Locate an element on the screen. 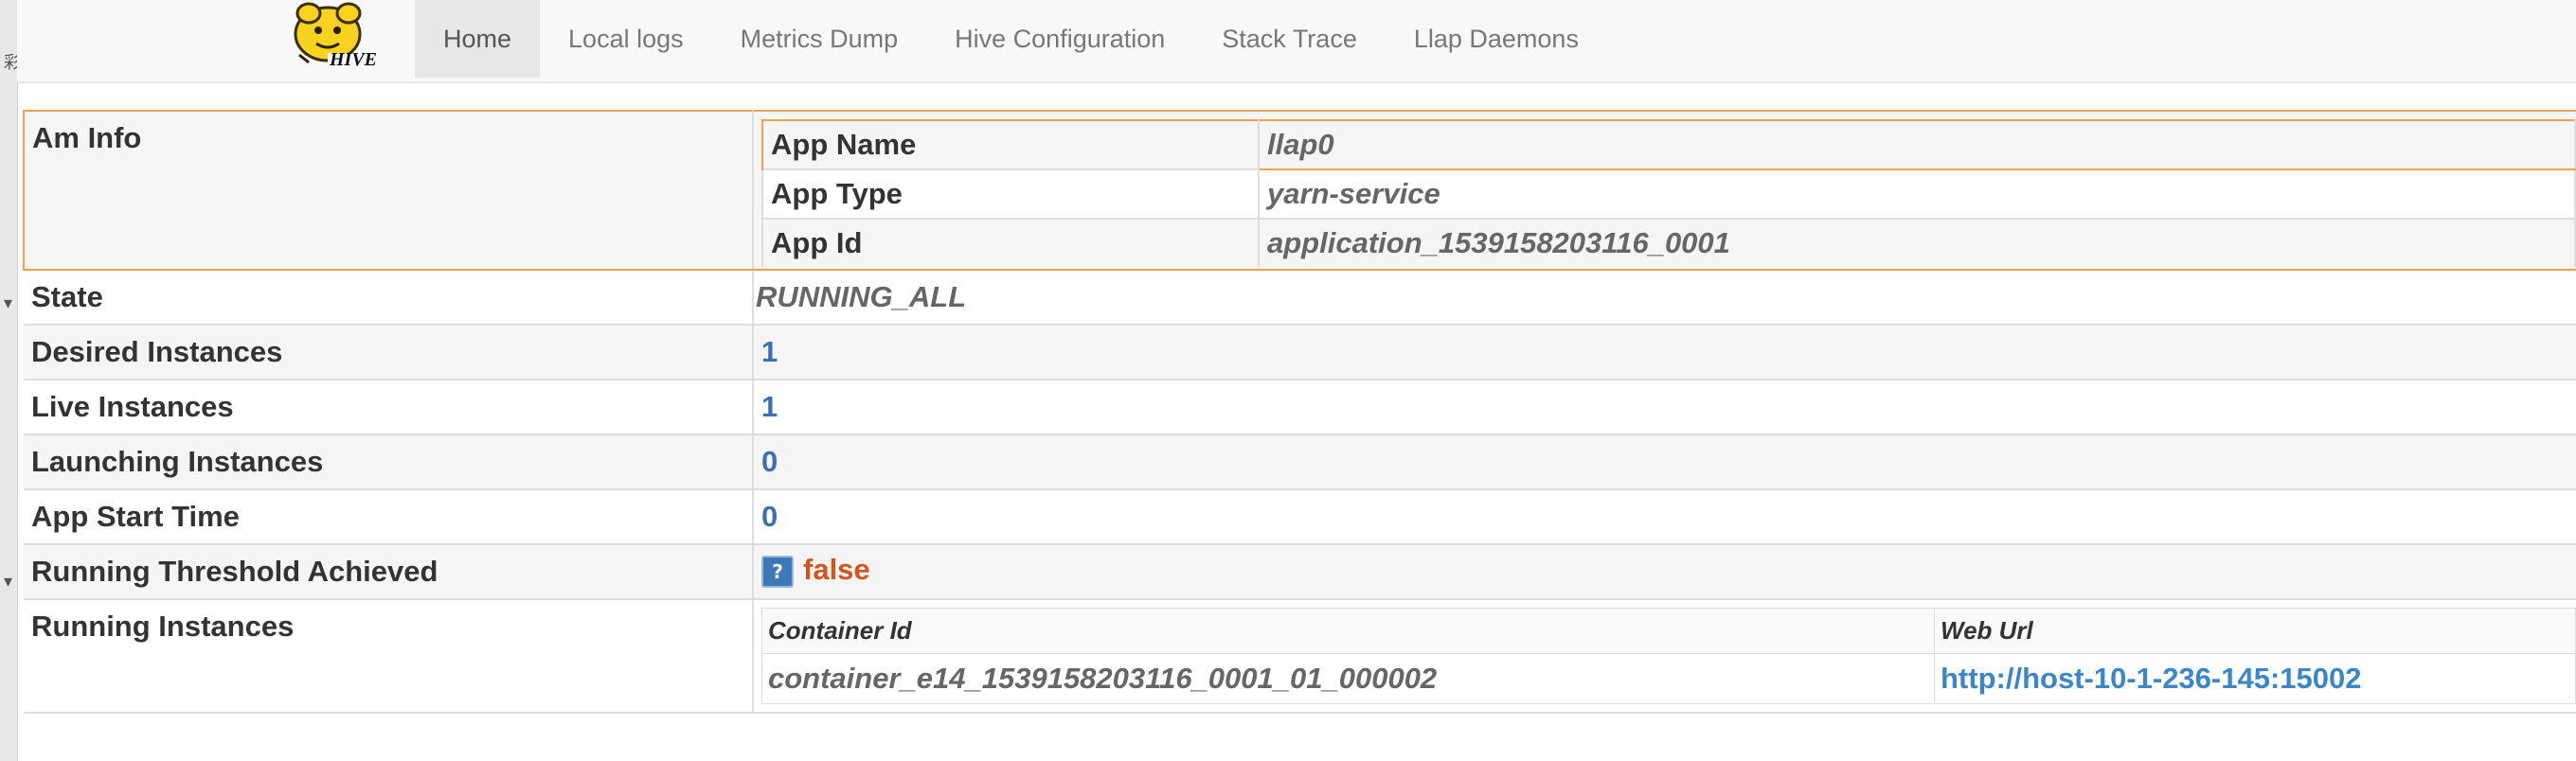  running-instances-label: Running Instances is located at coordinates (389, 656).